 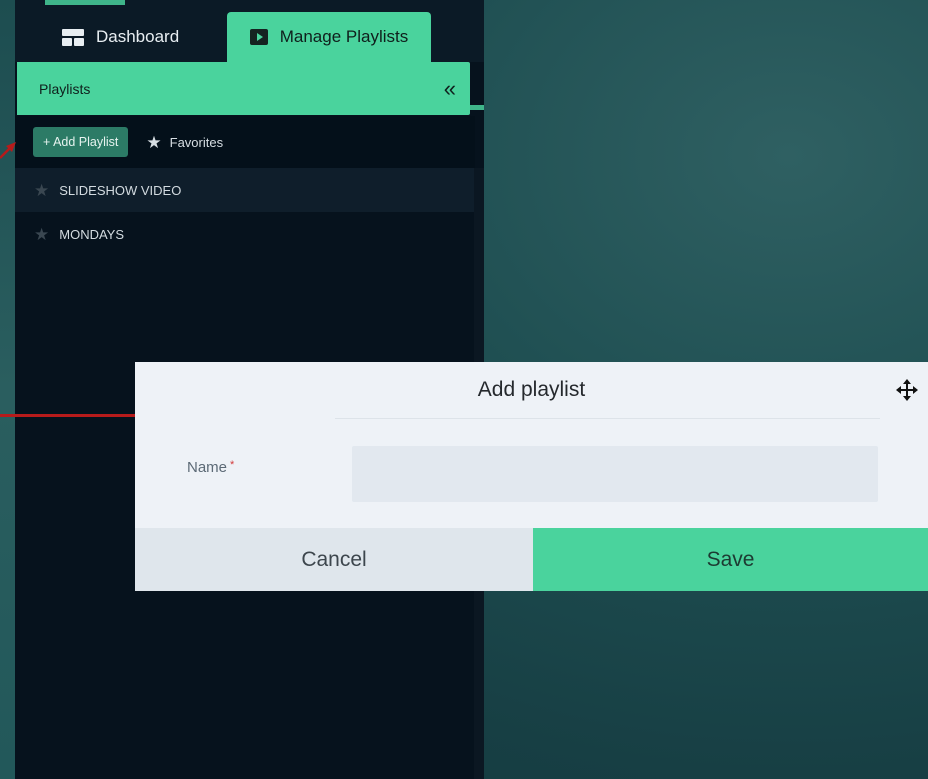 What do you see at coordinates (196, 142) in the screenshot?
I see `favorites-label: Favorites` at bounding box center [196, 142].